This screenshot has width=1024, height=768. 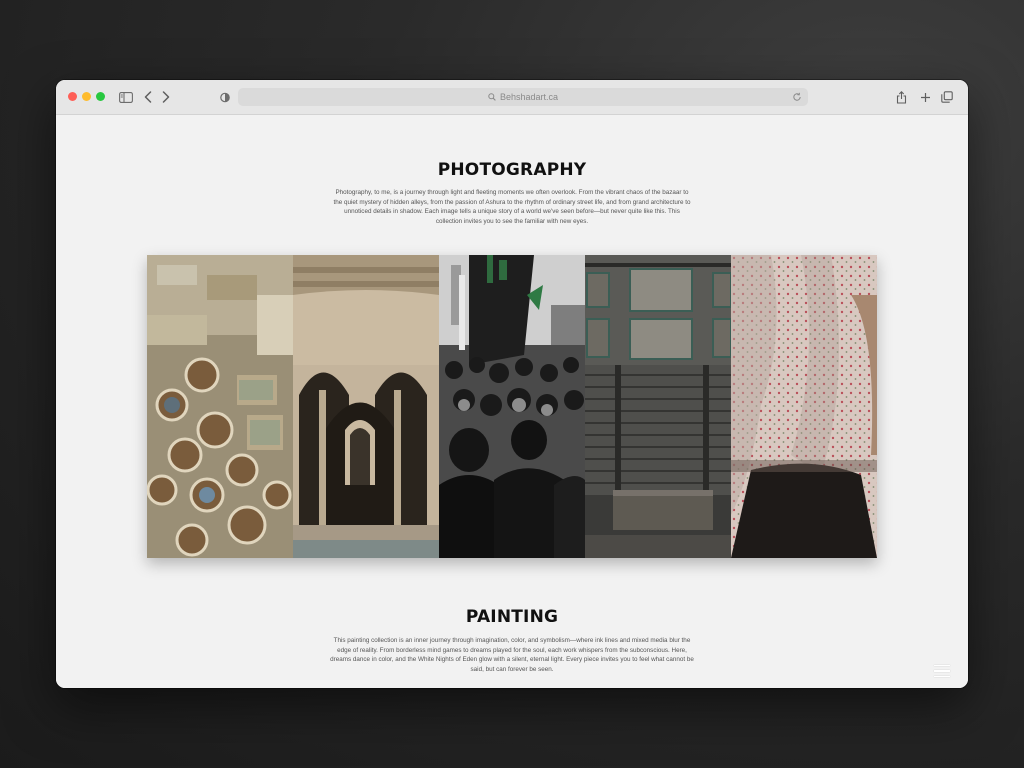 What do you see at coordinates (797, 97) in the screenshot?
I see `reload-icon` at bounding box center [797, 97].